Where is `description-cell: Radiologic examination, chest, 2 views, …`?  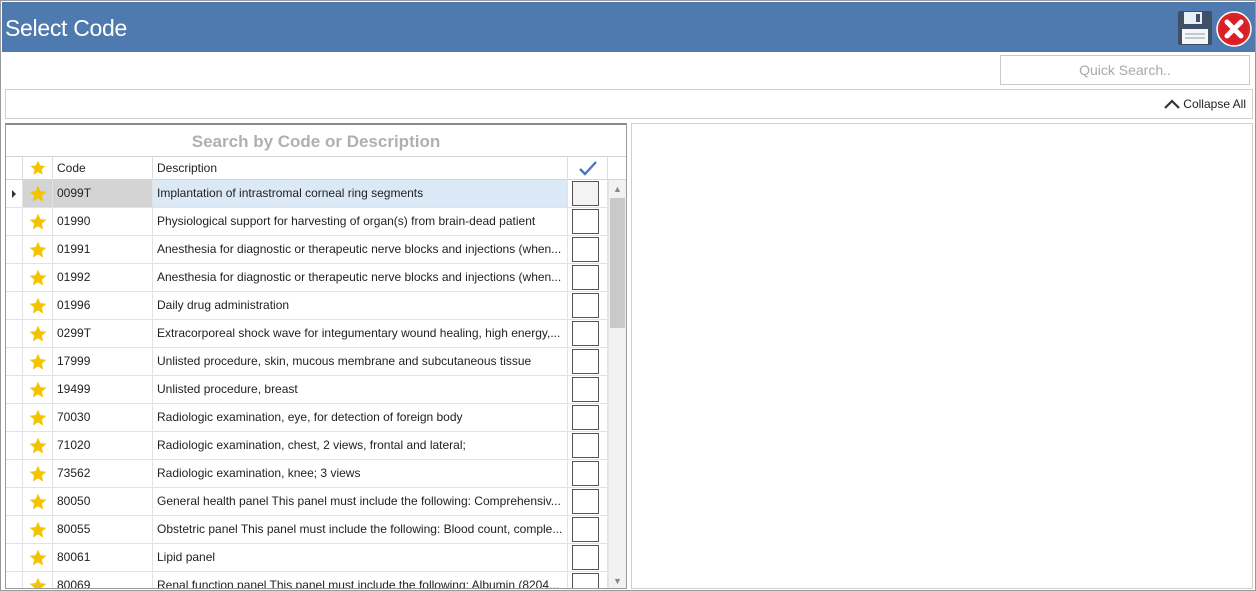 description-cell: Radiologic examination, chest, 2 views, … is located at coordinates (360, 445).